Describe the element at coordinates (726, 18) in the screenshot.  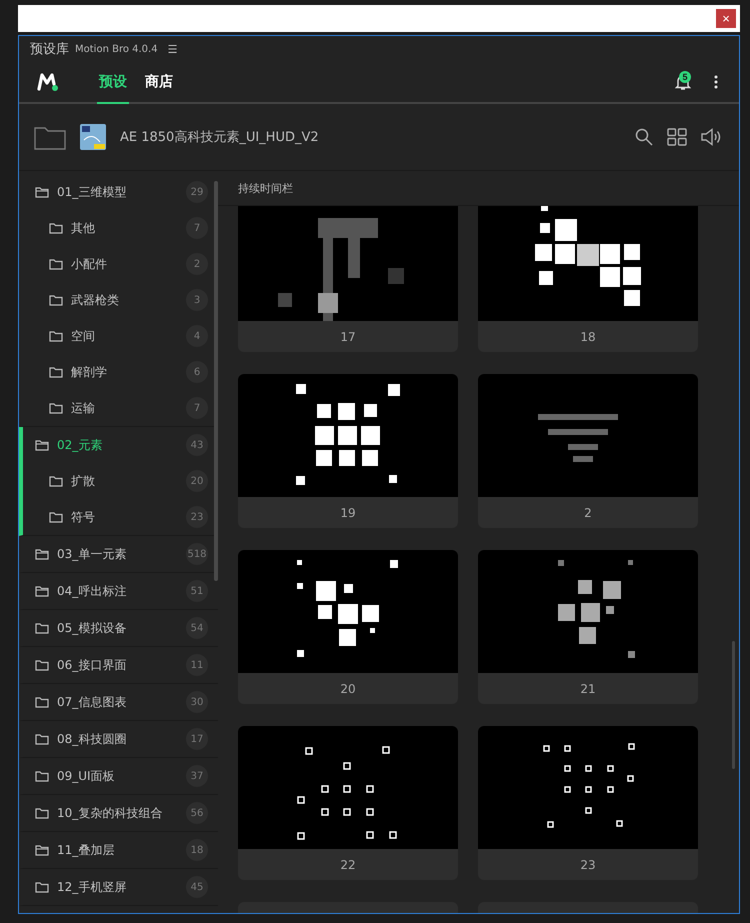
I see `close-button: ×` at that location.